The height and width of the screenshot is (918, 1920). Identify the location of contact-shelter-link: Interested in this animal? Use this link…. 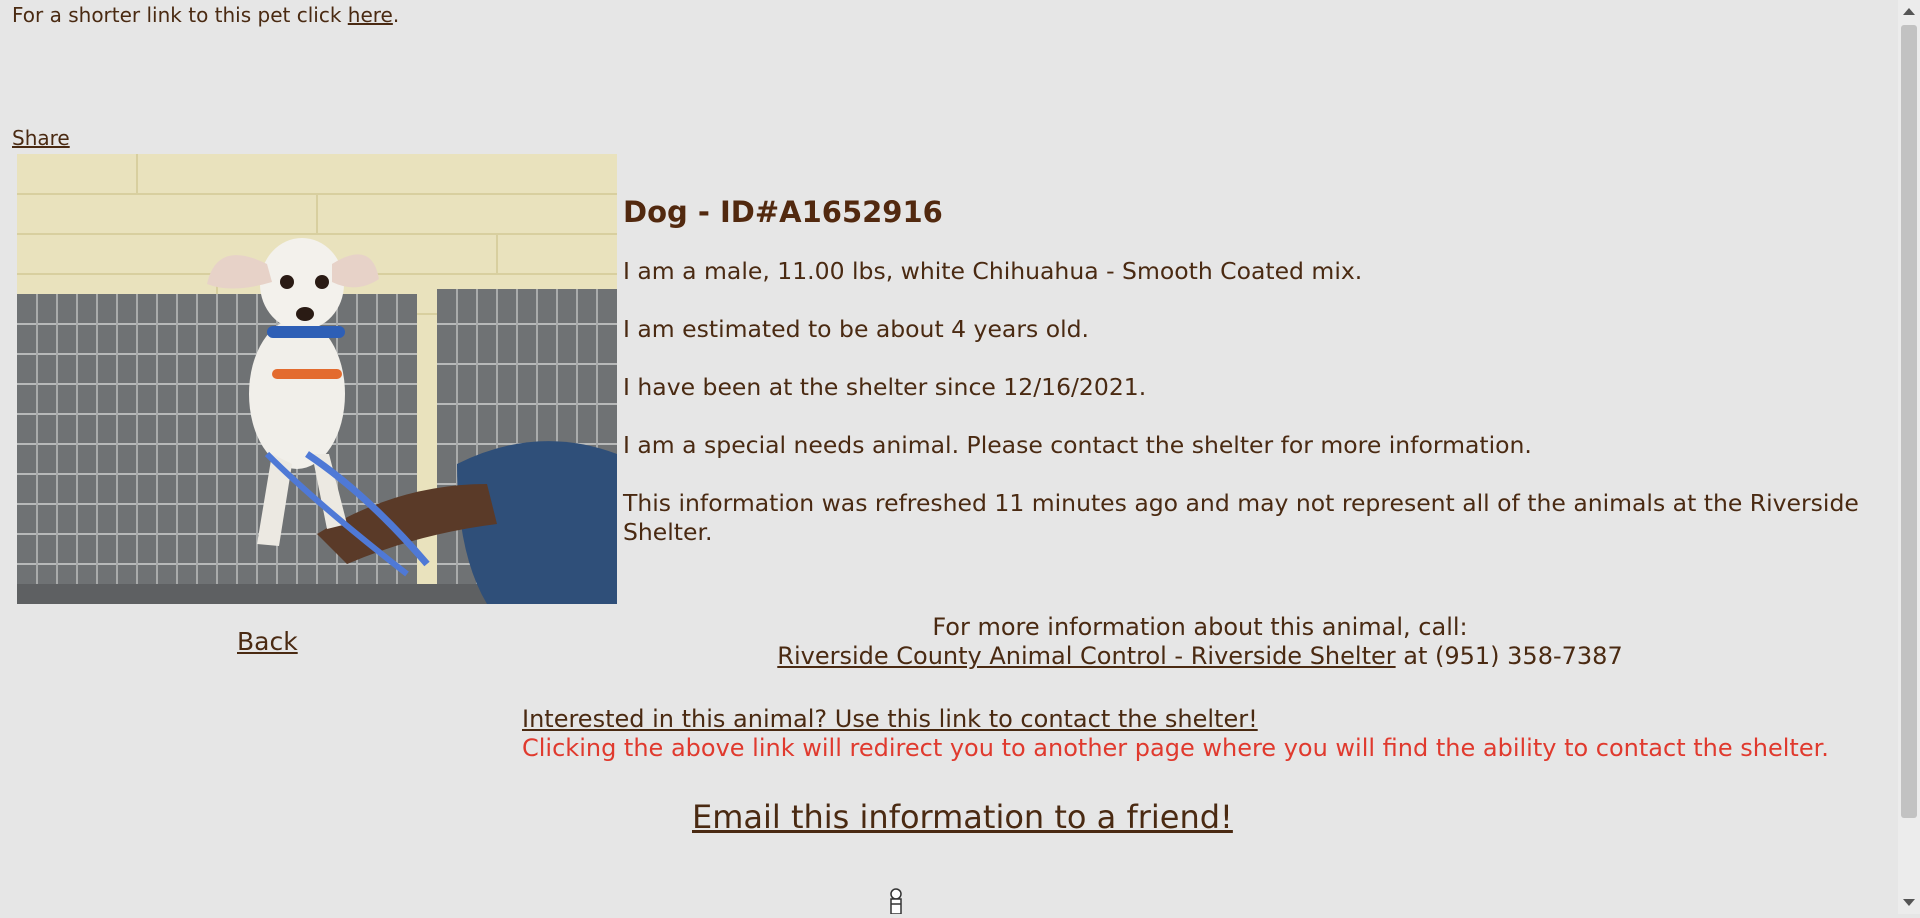
(890, 719).